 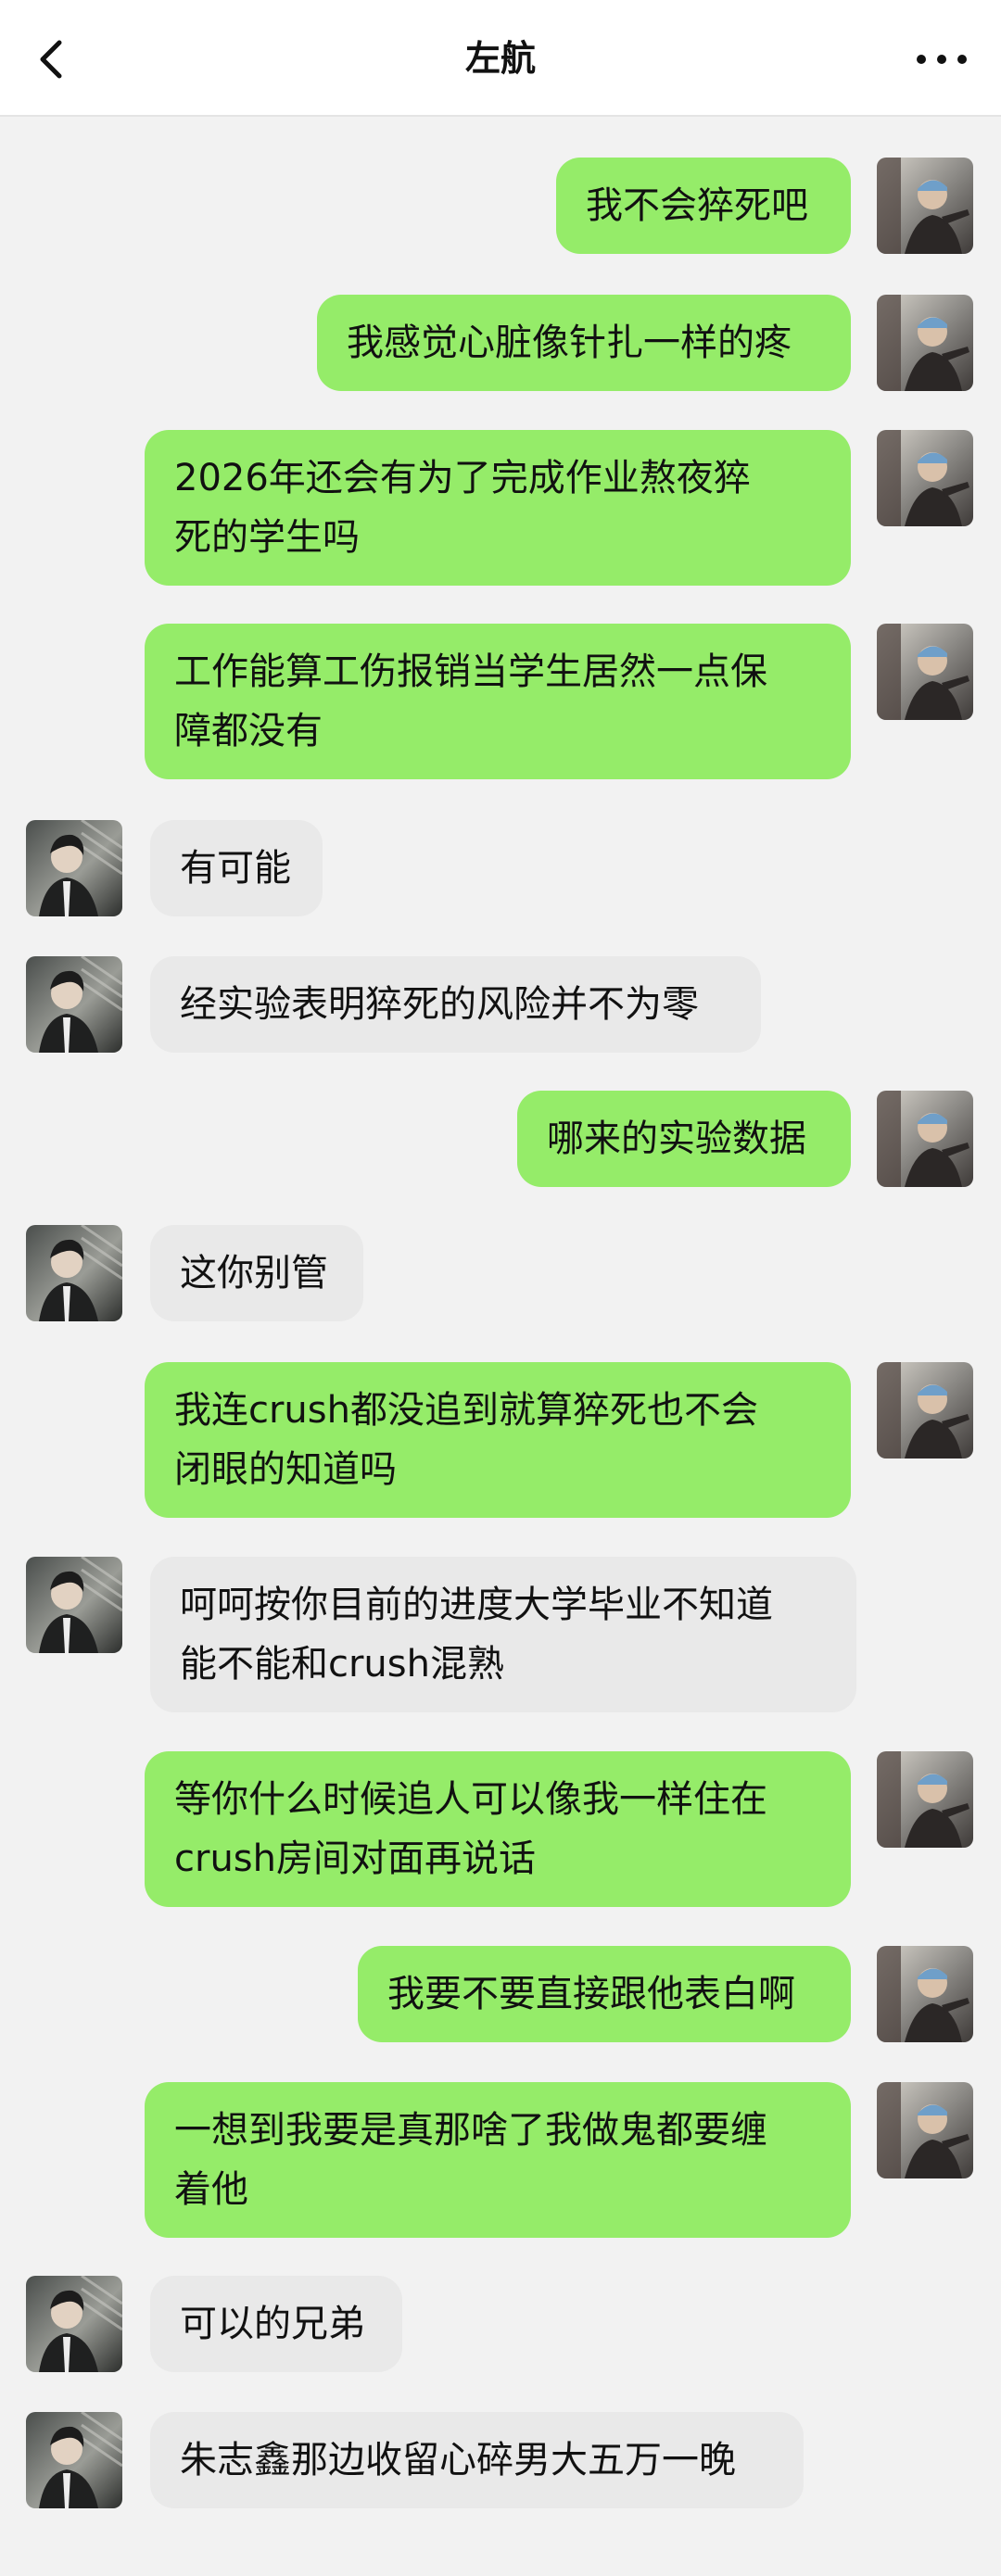 I want to click on message-bubble: 我要不要直接跟他表白啊, so click(x=605, y=1994).